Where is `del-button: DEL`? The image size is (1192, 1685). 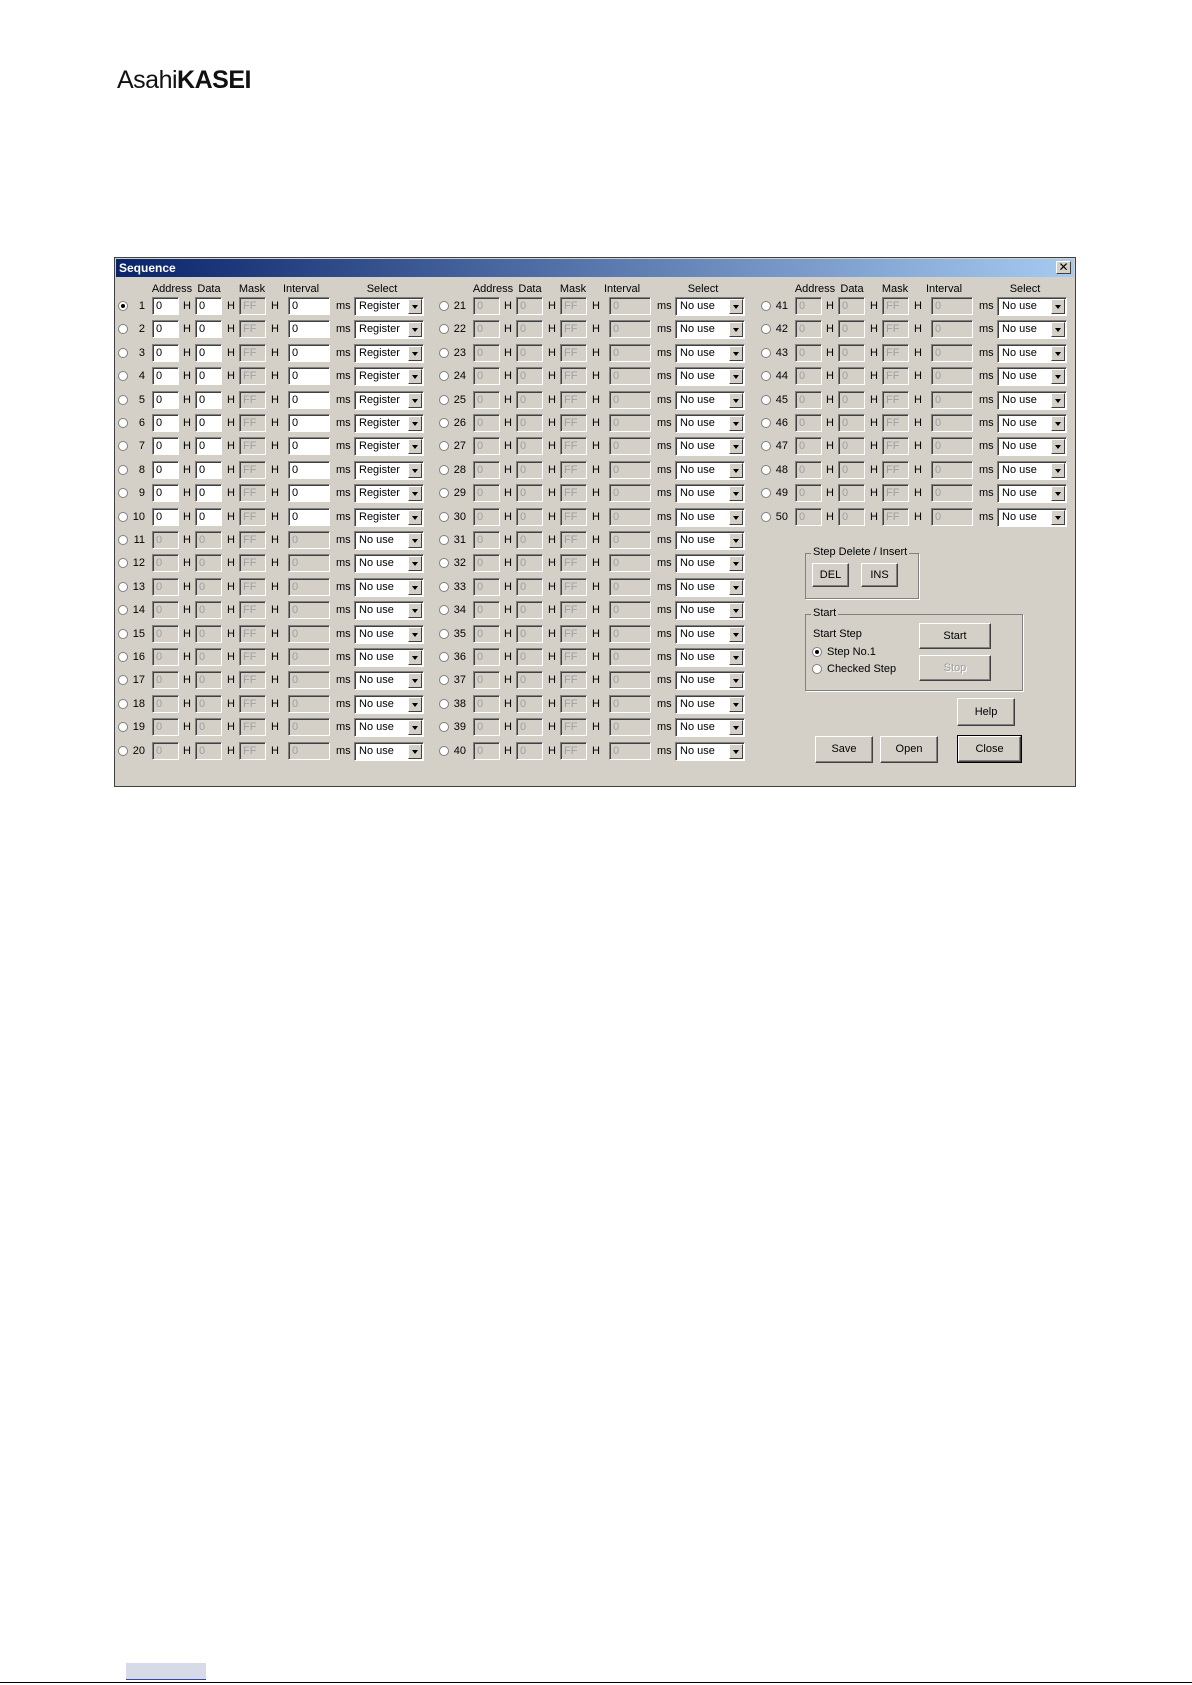
del-button: DEL is located at coordinates (830, 575).